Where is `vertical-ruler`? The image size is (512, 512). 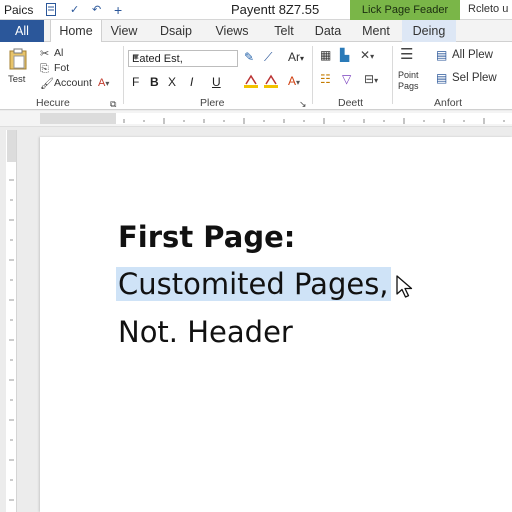 vertical-ruler is located at coordinates (11, 321).